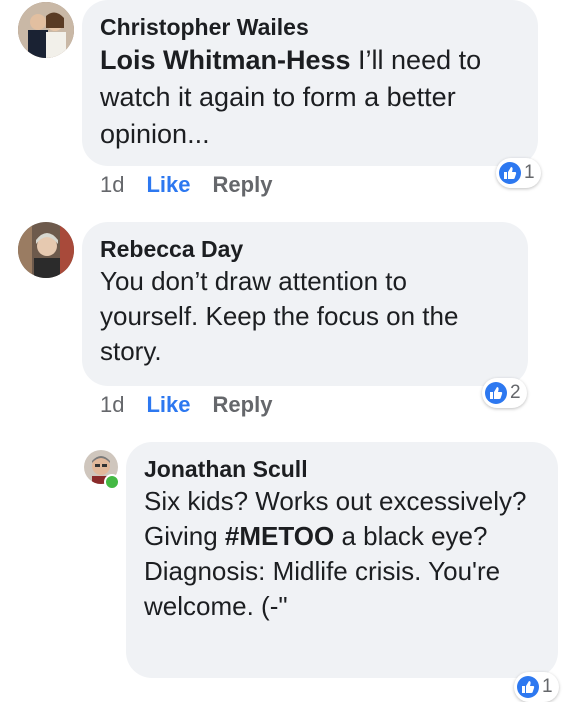 The width and height of the screenshot is (584, 702). Describe the element at coordinates (310, 27) in the screenshot. I see `comment-author: Christopher Wailes` at that location.